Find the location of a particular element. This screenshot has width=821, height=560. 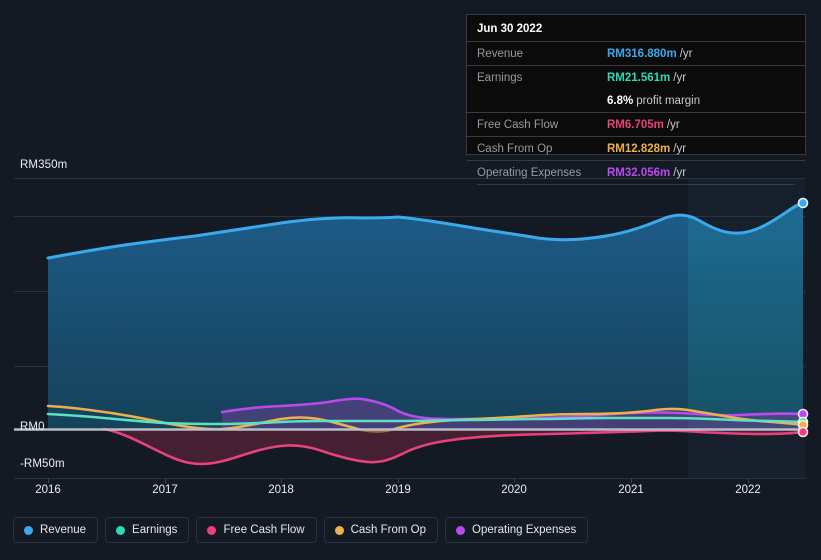

x-axis-label-2020: 2020 is located at coordinates (514, 490).